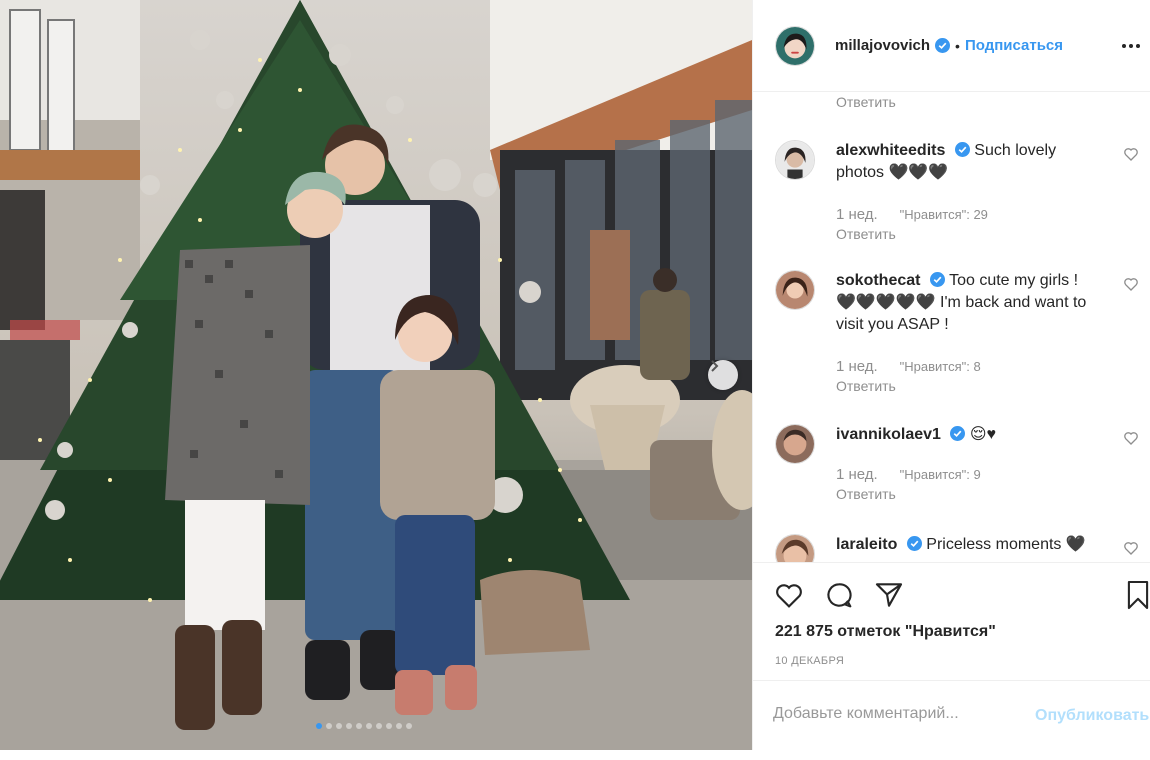 The image size is (1150, 760). What do you see at coordinates (940, 474) in the screenshot?
I see `comment-likes: "Нравится": 9` at bounding box center [940, 474].